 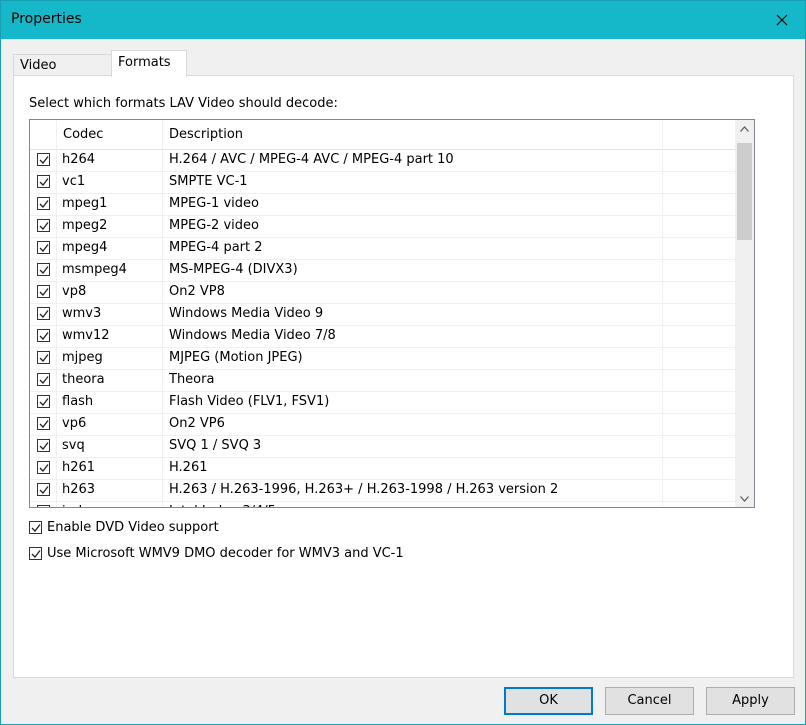 What do you see at coordinates (216, 247) in the screenshot?
I see `description-cell: MPEG-4 part 2` at bounding box center [216, 247].